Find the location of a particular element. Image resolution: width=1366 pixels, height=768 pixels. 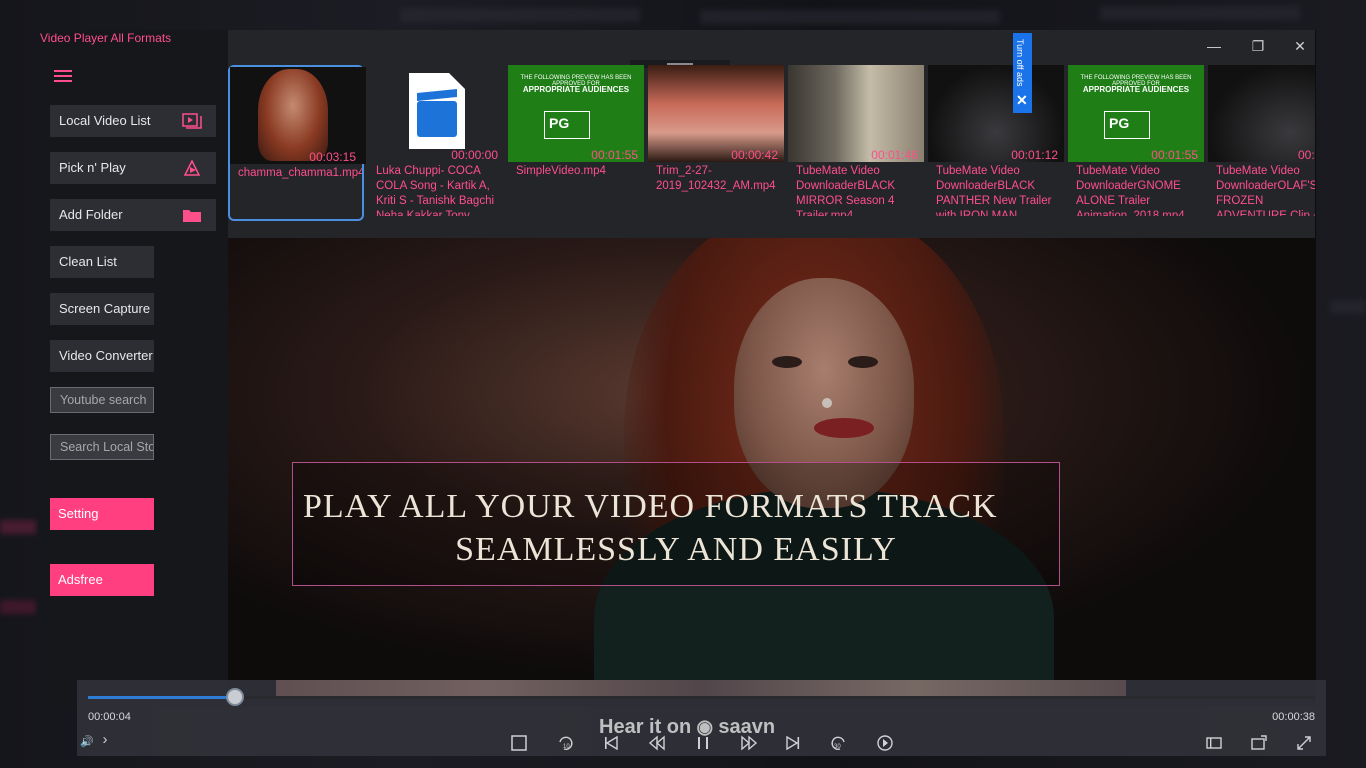

pause-icon is located at coordinates (703, 744).